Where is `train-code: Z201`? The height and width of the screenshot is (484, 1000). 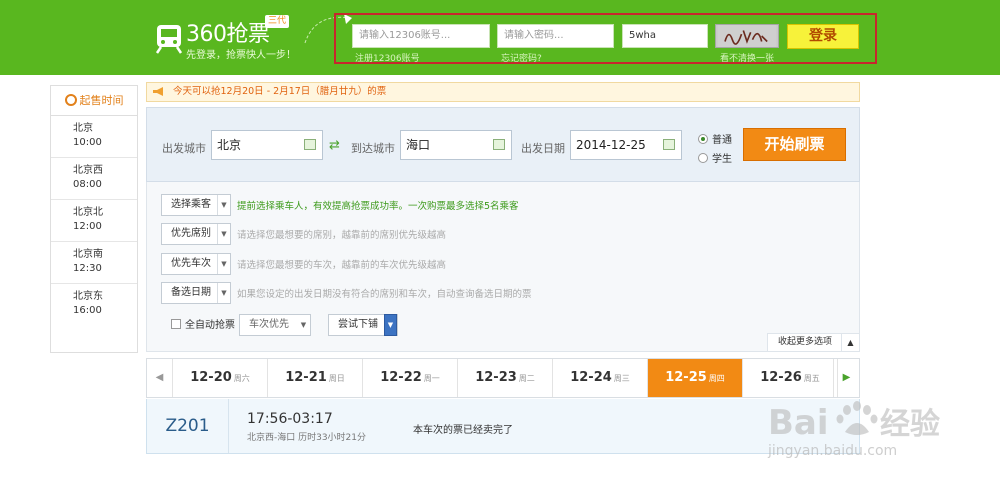 train-code: Z201 is located at coordinates (188, 426).